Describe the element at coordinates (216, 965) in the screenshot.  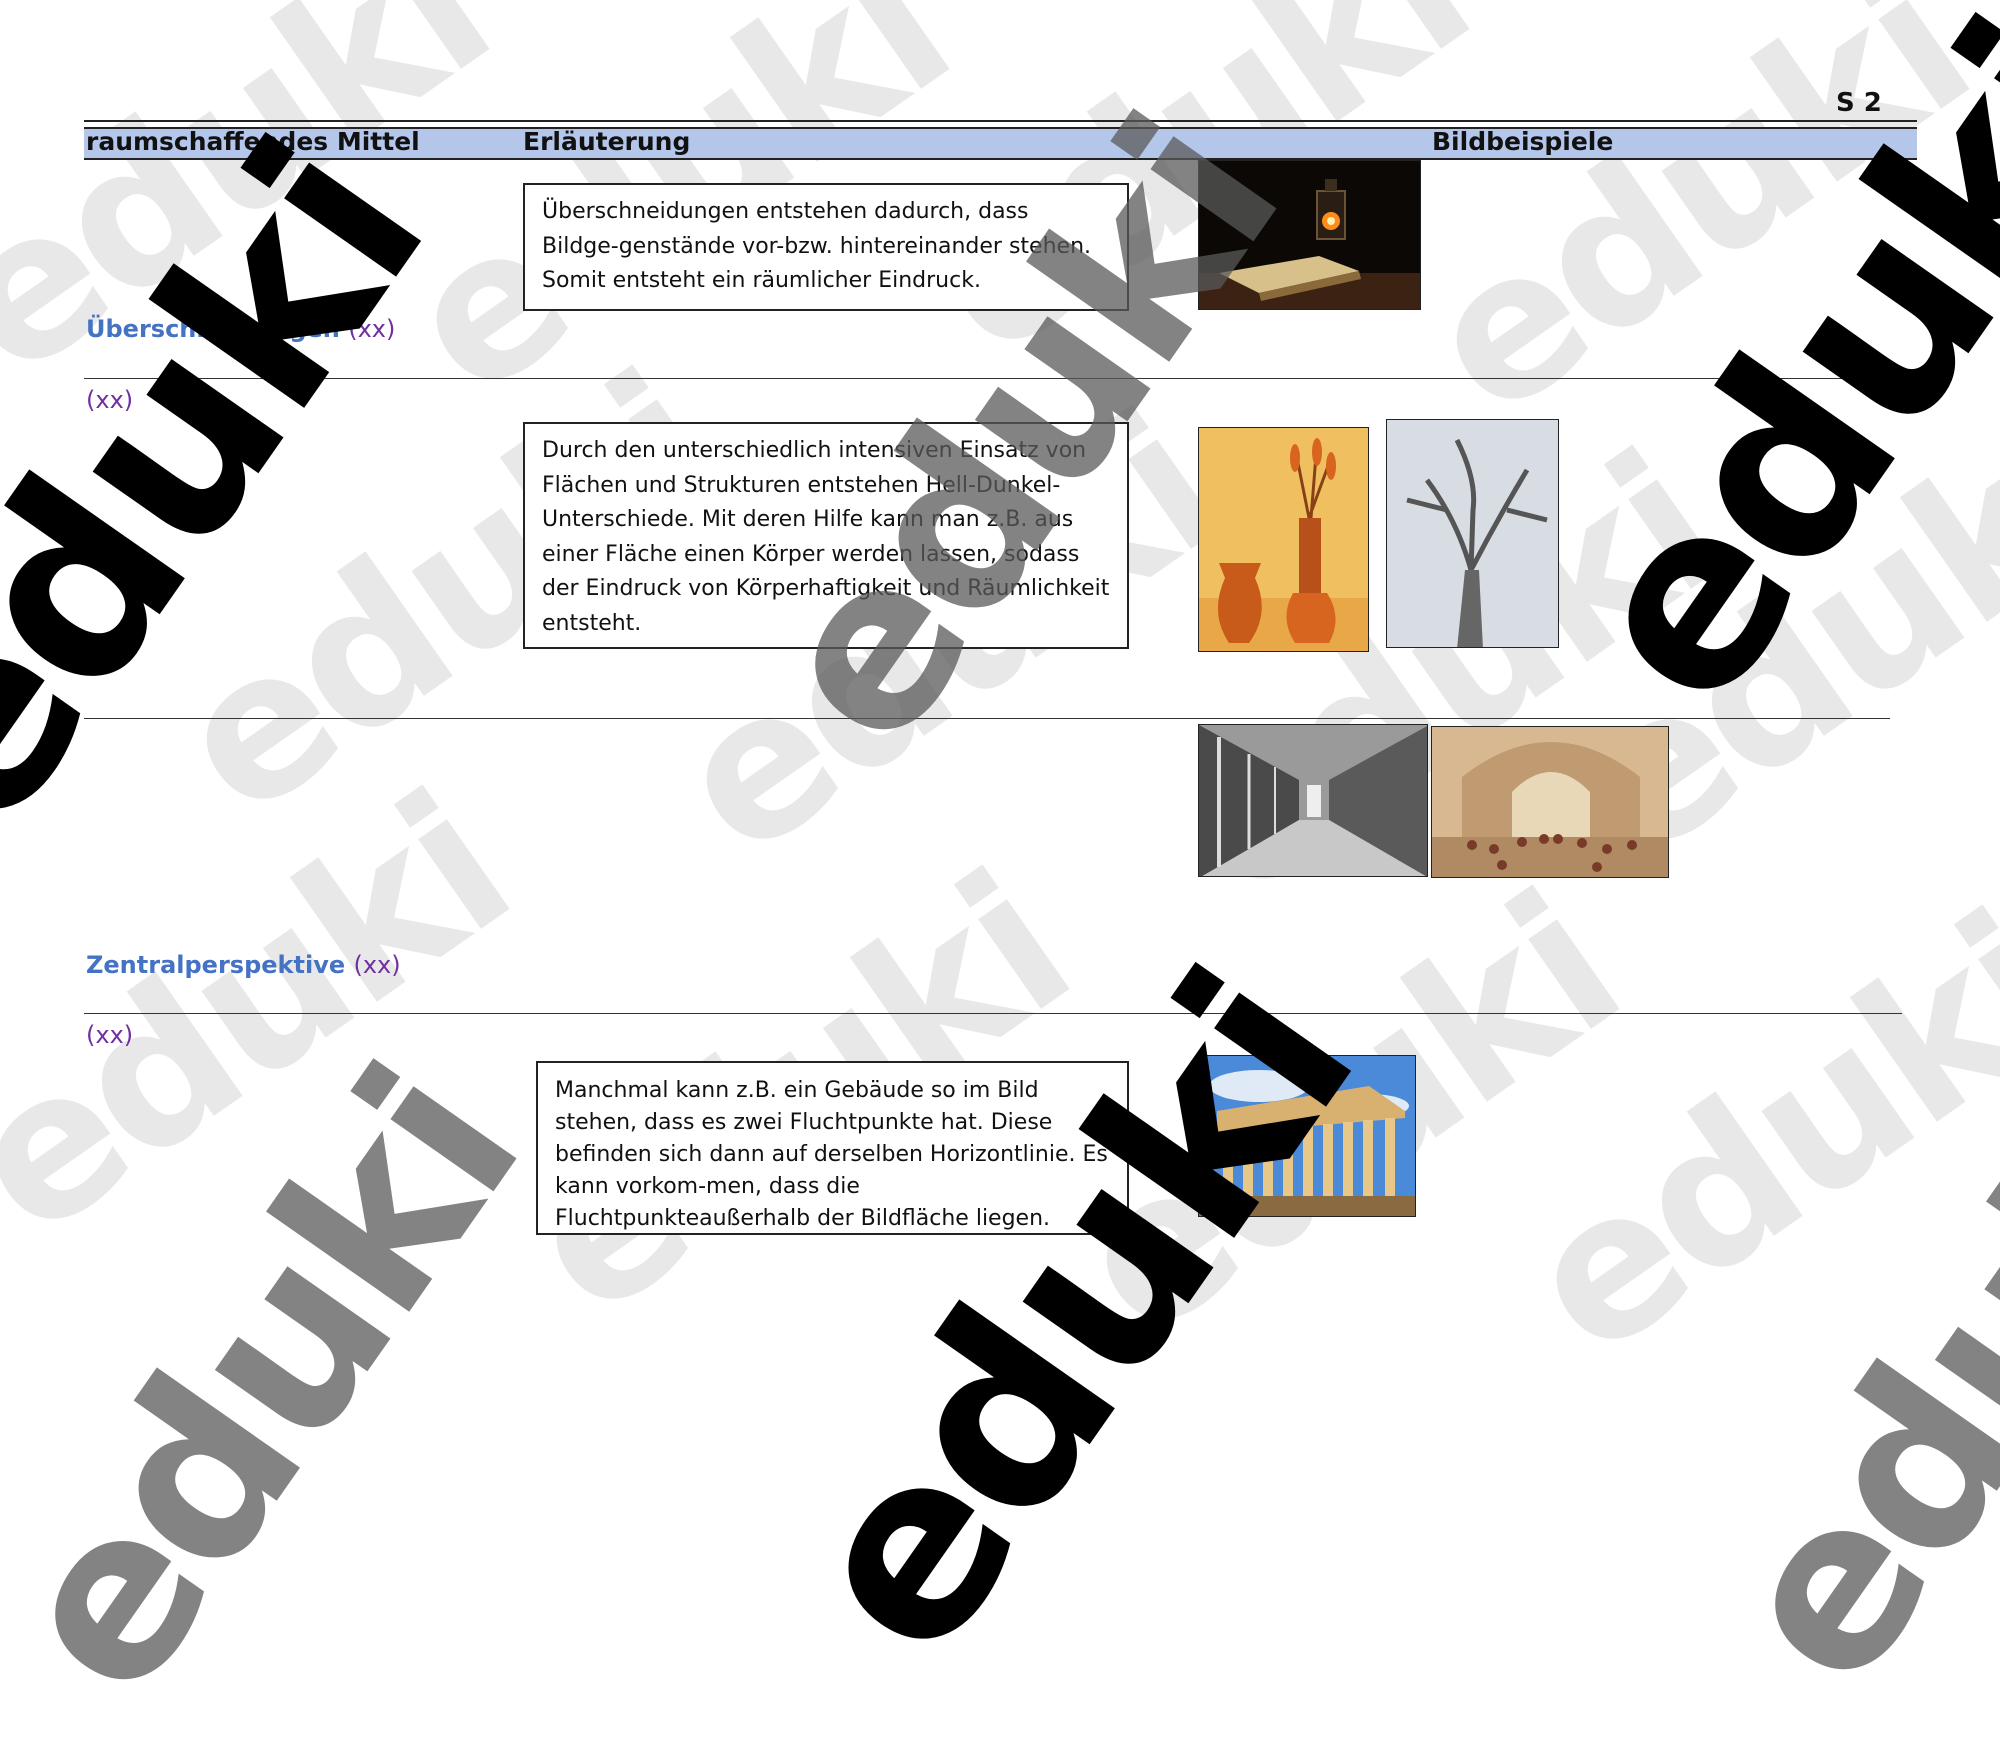
I see `label-text: Zentralperspektive` at that location.